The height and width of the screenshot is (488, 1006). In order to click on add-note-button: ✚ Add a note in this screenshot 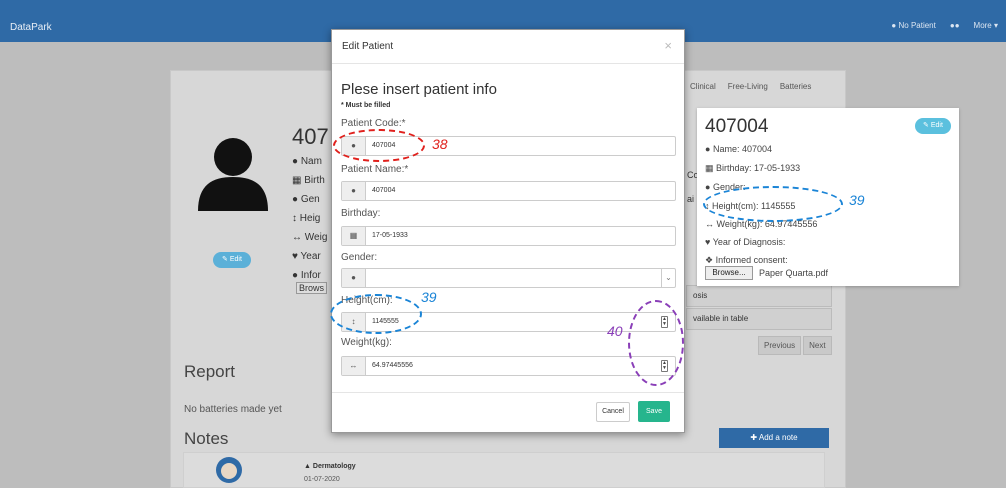, I will do `click(774, 438)`.